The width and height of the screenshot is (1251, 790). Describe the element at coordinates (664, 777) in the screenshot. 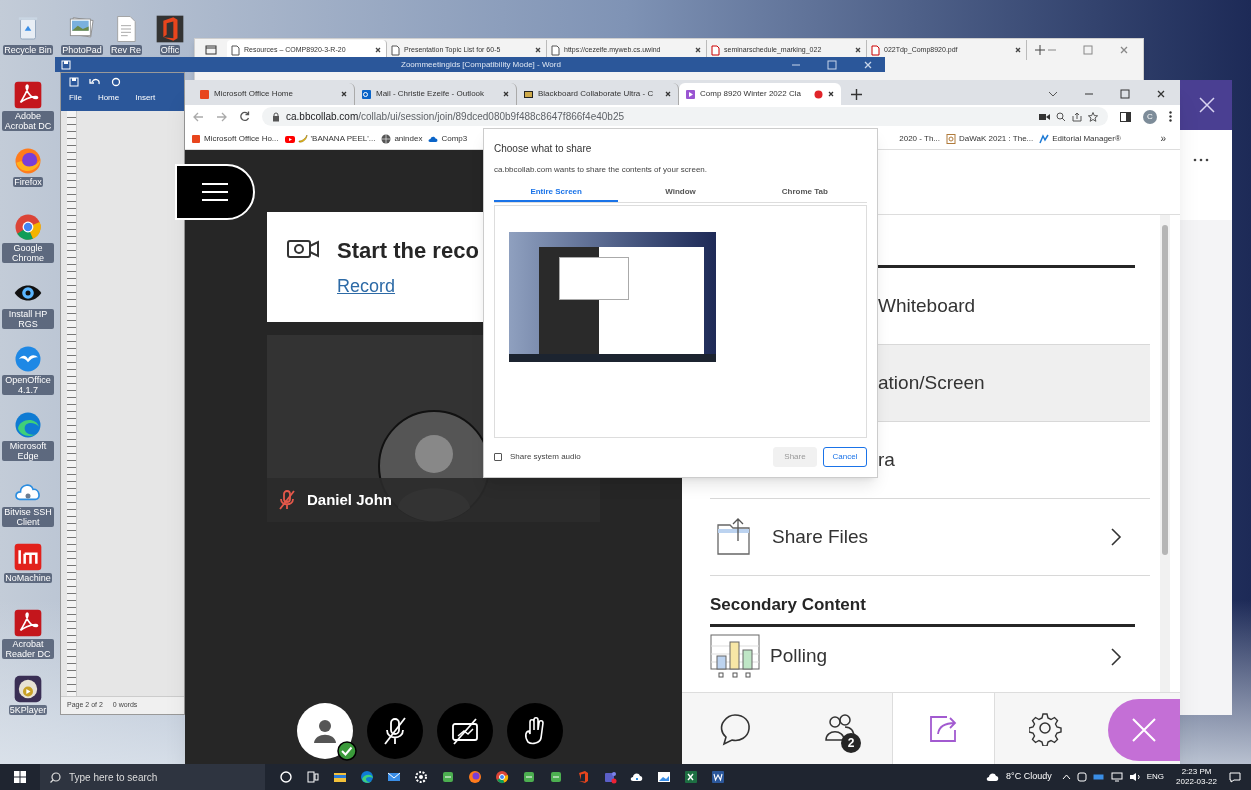

I see `picture-icon` at that location.